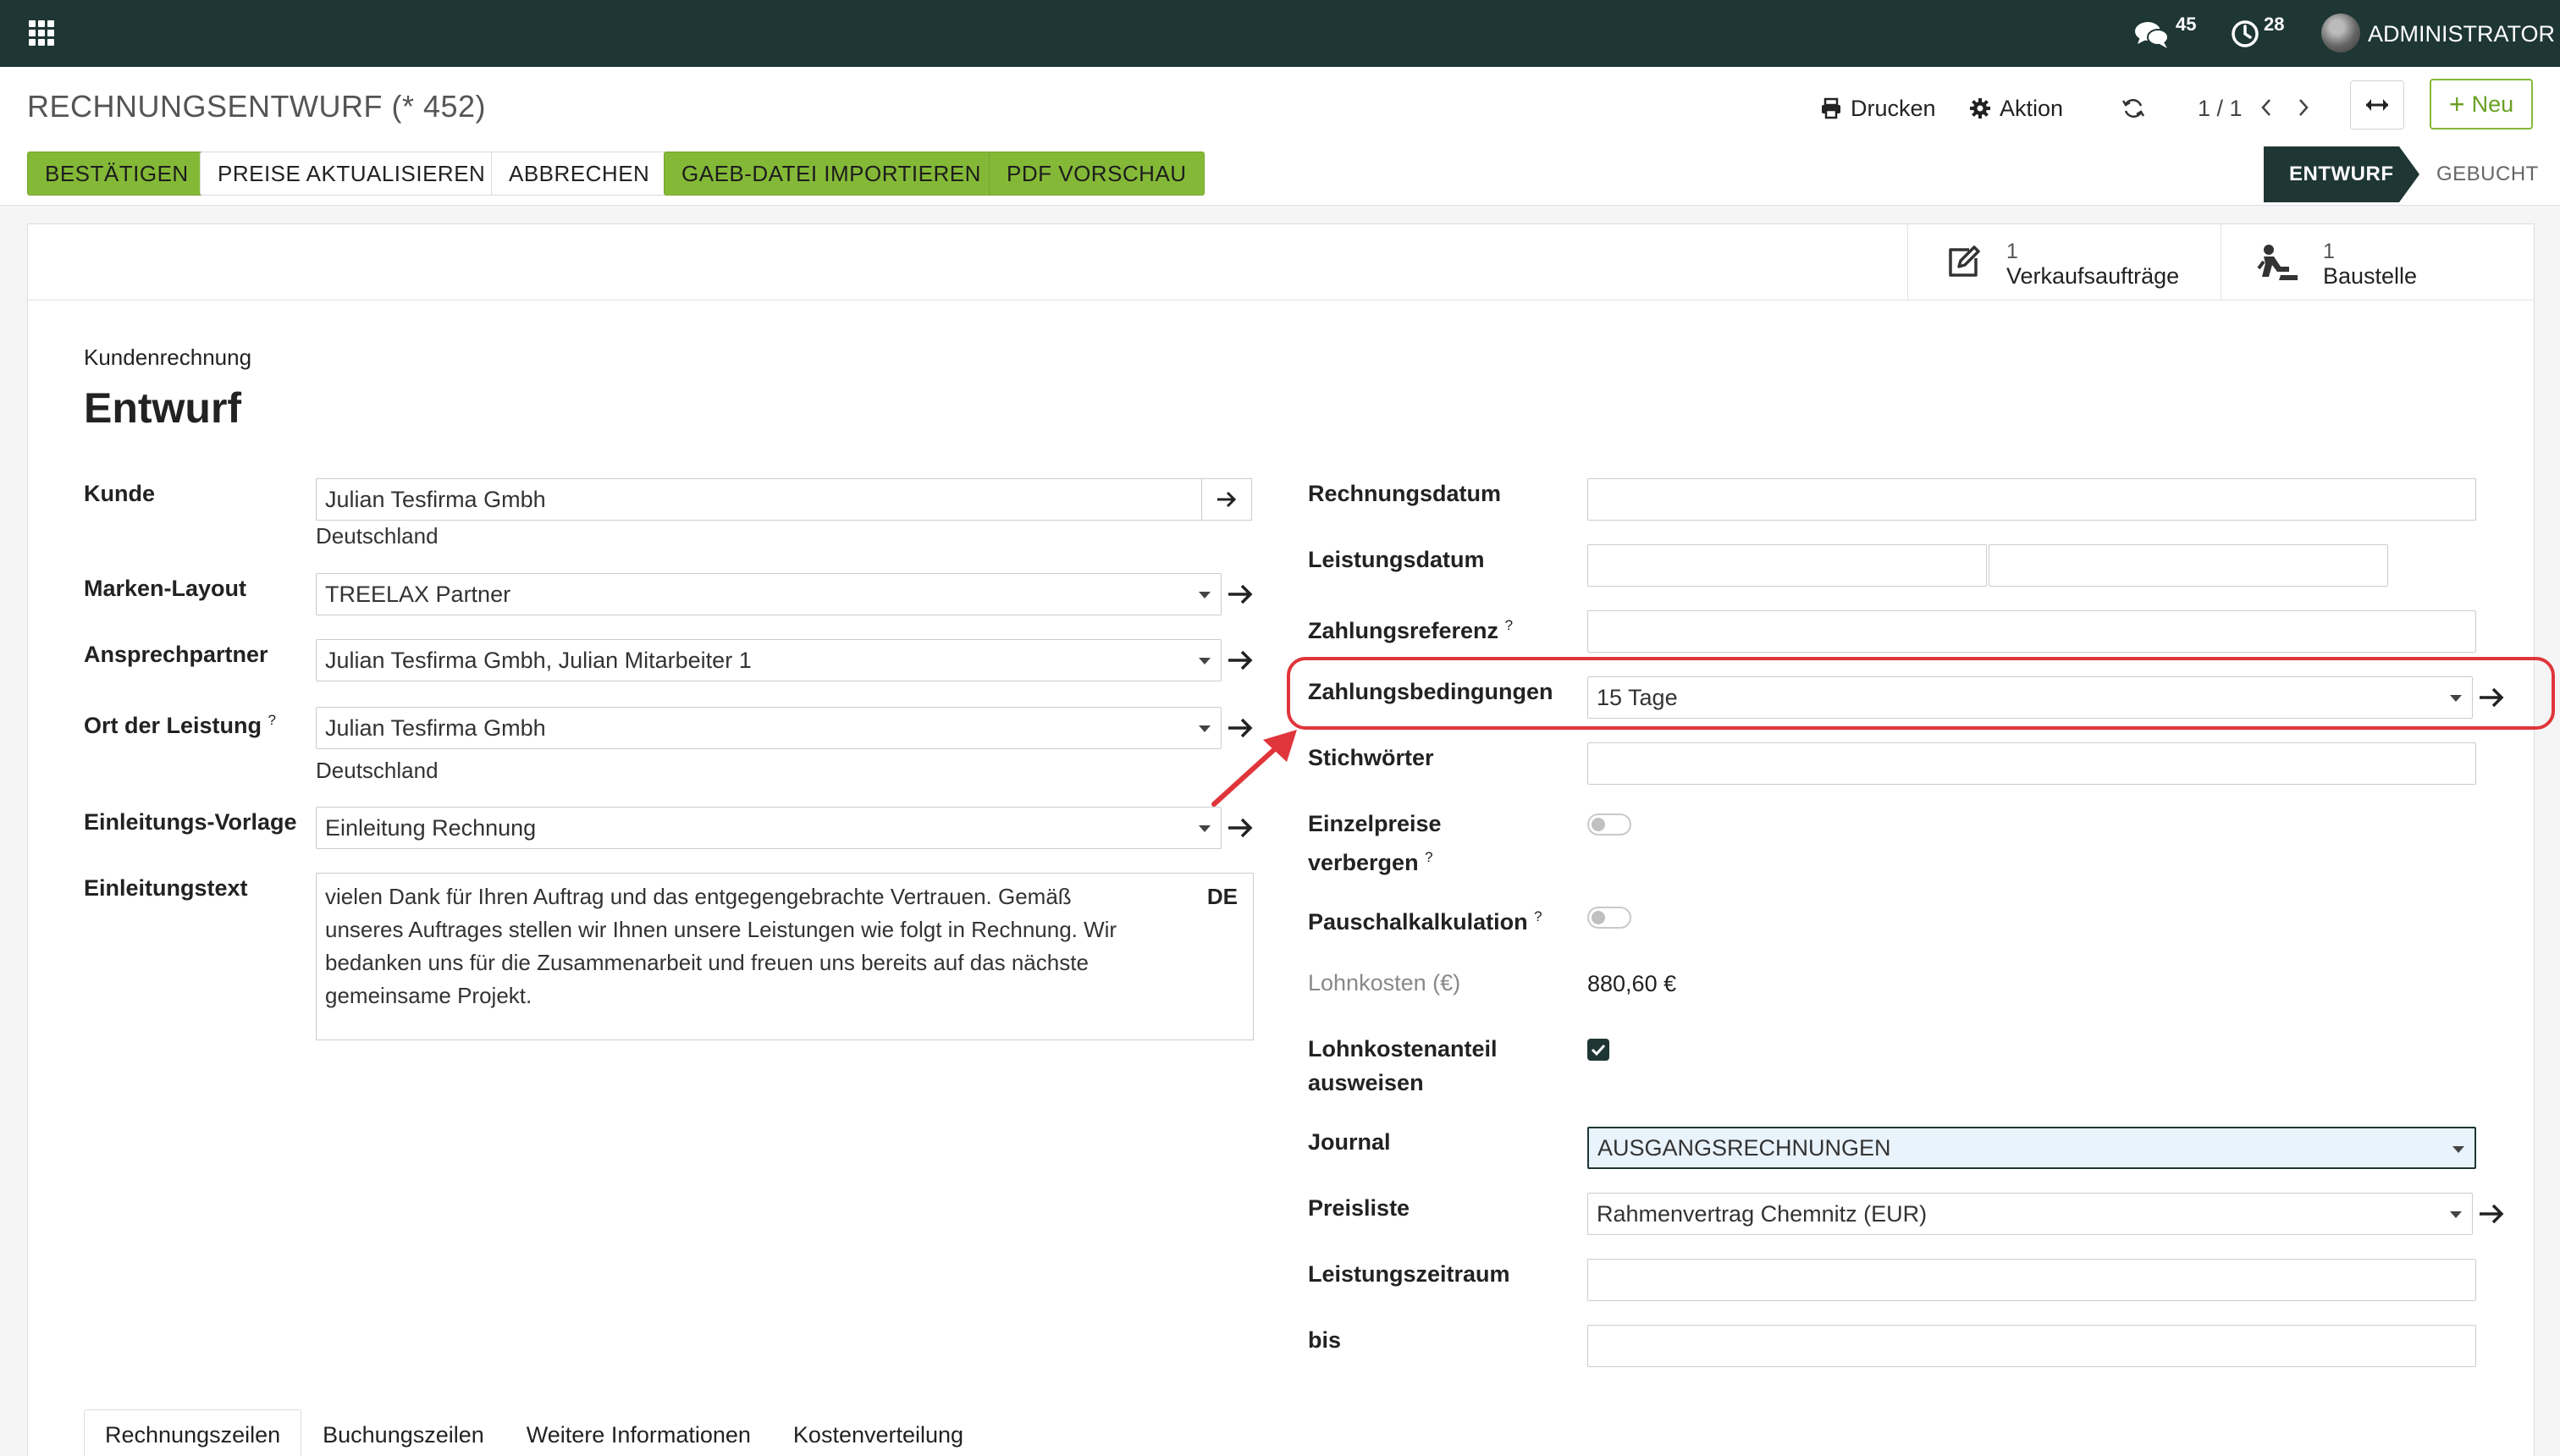 The width and height of the screenshot is (2560, 1456). I want to click on status-draft: ENTWURF, so click(2341, 174).